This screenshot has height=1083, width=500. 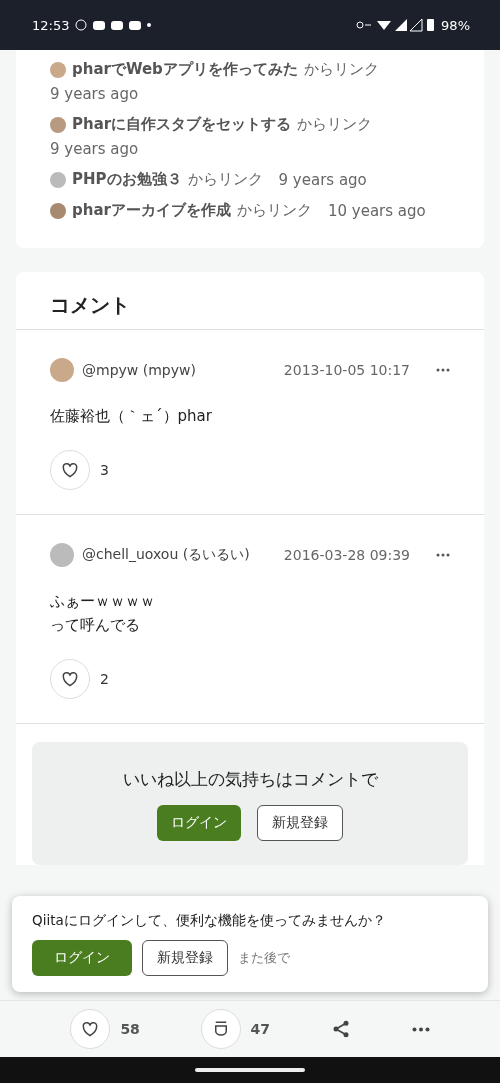 I want to click on comment-line: って呼んでる, so click(x=95, y=625).